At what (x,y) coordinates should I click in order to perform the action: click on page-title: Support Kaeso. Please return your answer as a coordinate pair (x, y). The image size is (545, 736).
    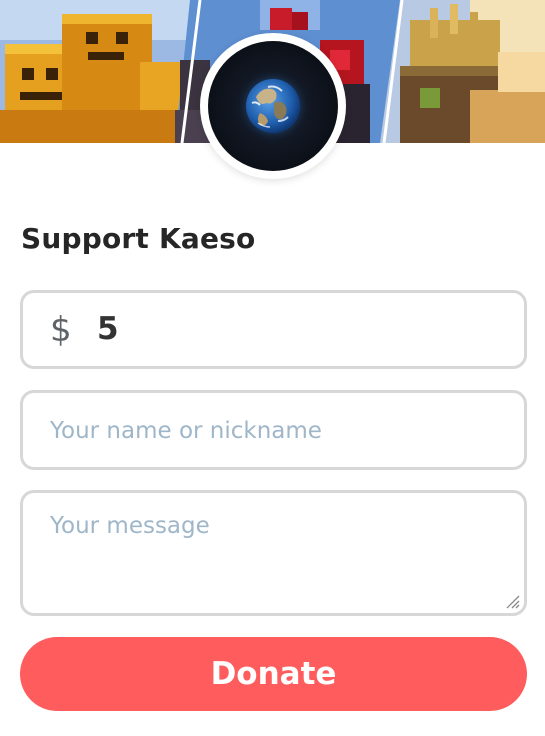
    Looking at the image, I should click on (138, 238).